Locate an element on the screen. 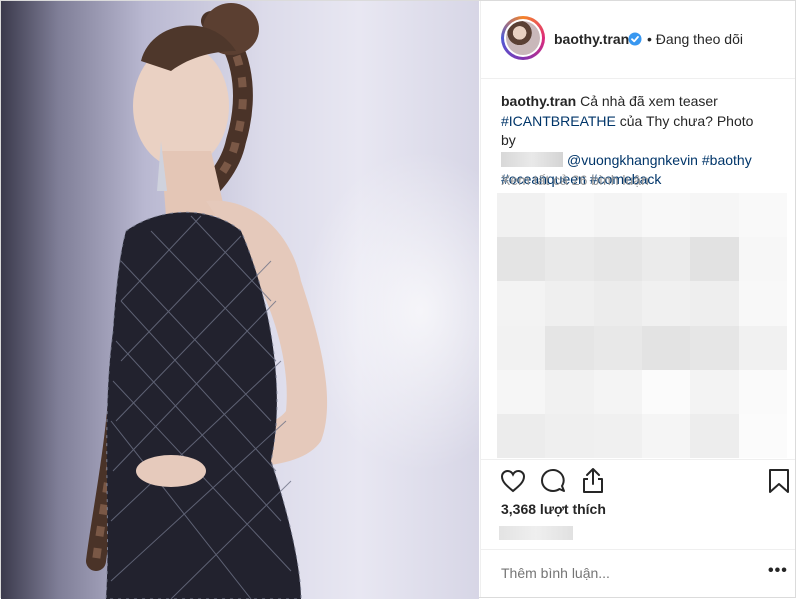 Image resolution: width=796 pixels, height=599 pixels. blurred-post-date is located at coordinates (536, 533).